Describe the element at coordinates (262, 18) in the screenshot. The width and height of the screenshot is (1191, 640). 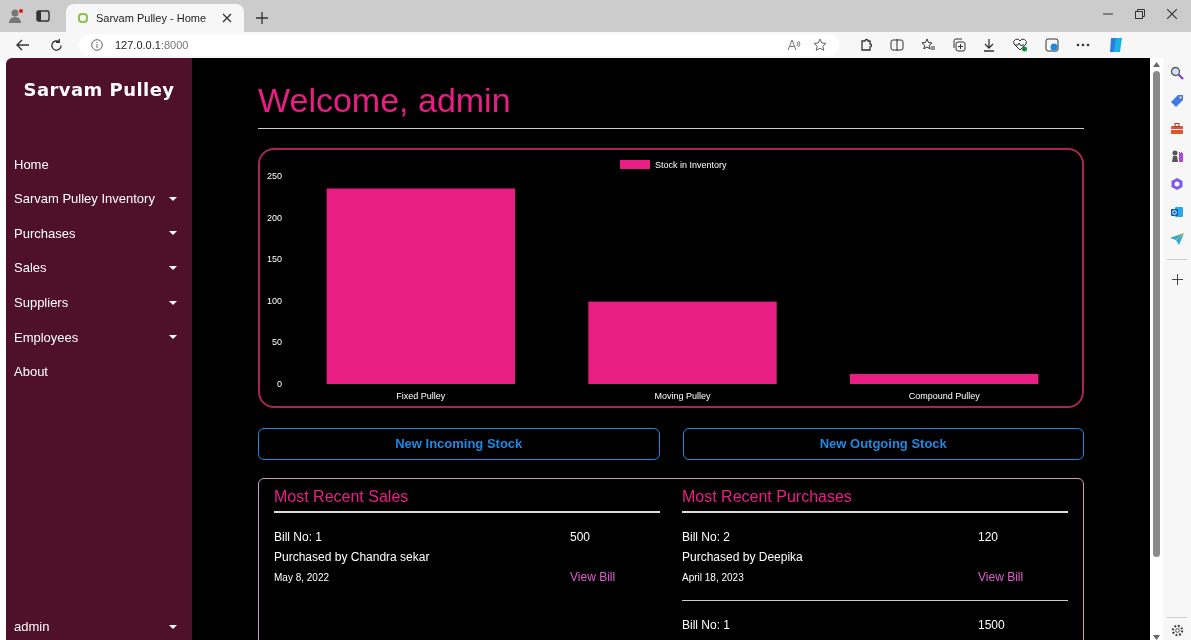
I see `new-tab-icon` at that location.